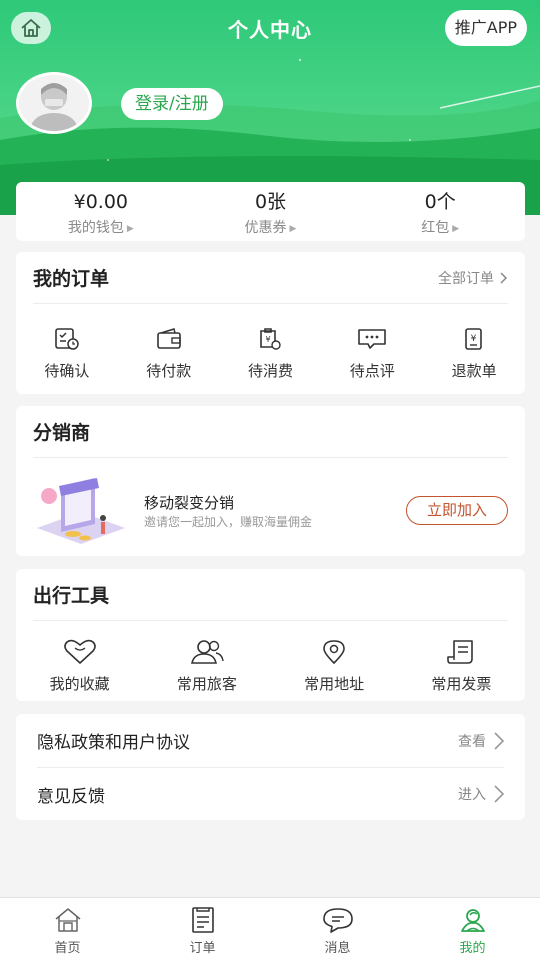 The width and height of the screenshot is (540, 960). I want to click on tab-profile: 我的, so click(472, 929).